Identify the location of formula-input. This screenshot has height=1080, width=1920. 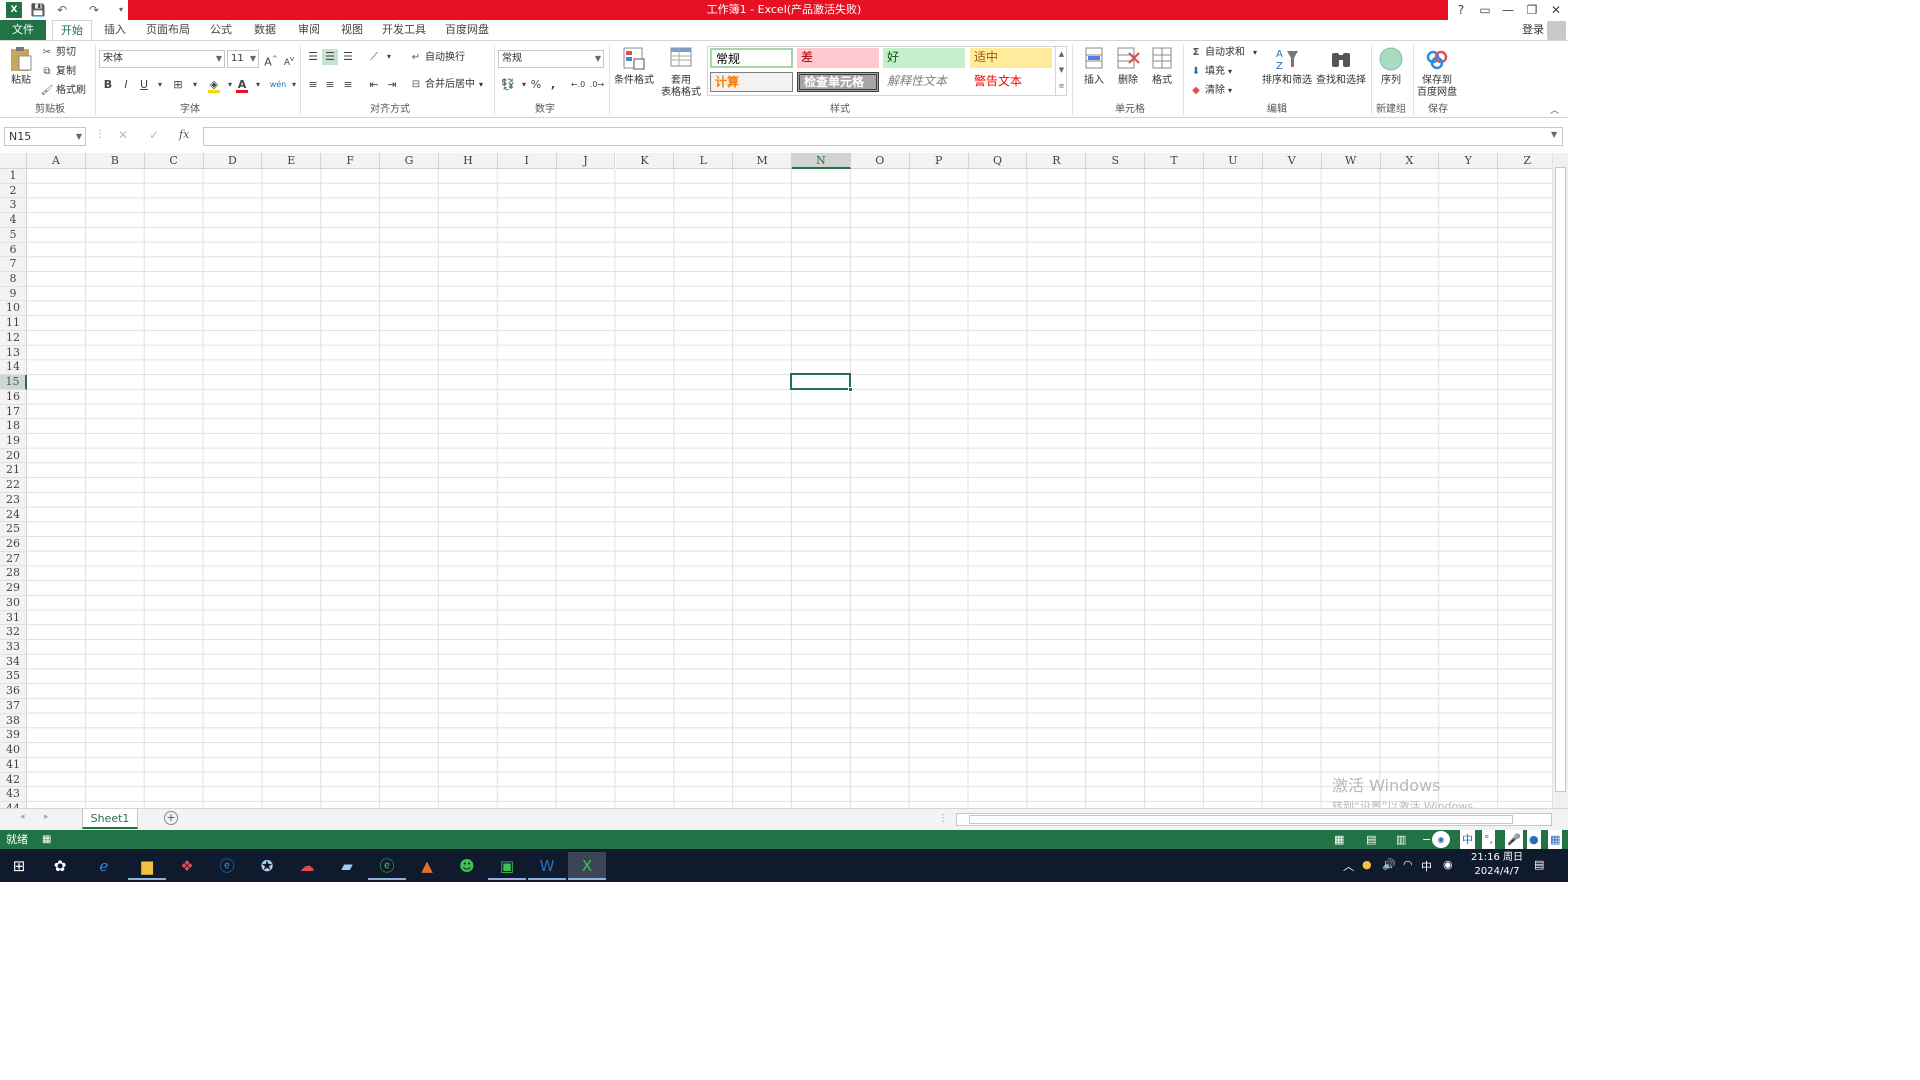
(883, 136).